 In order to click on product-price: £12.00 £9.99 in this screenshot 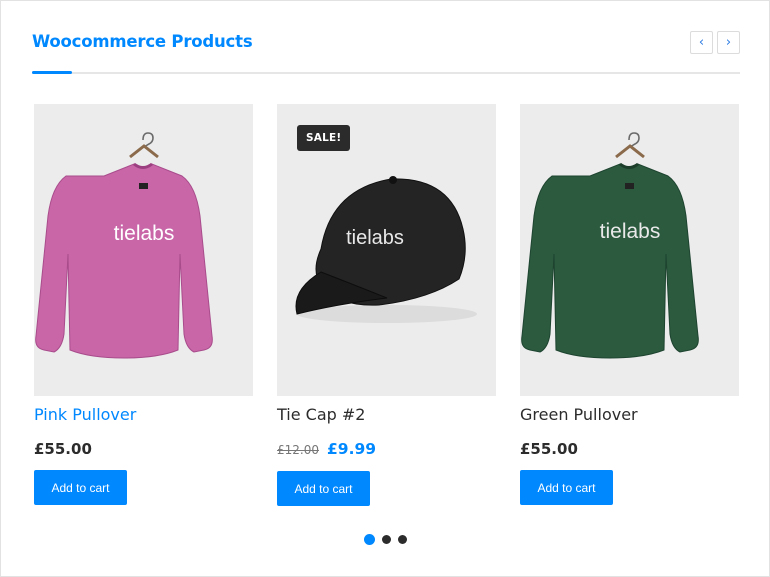, I will do `click(326, 449)`.